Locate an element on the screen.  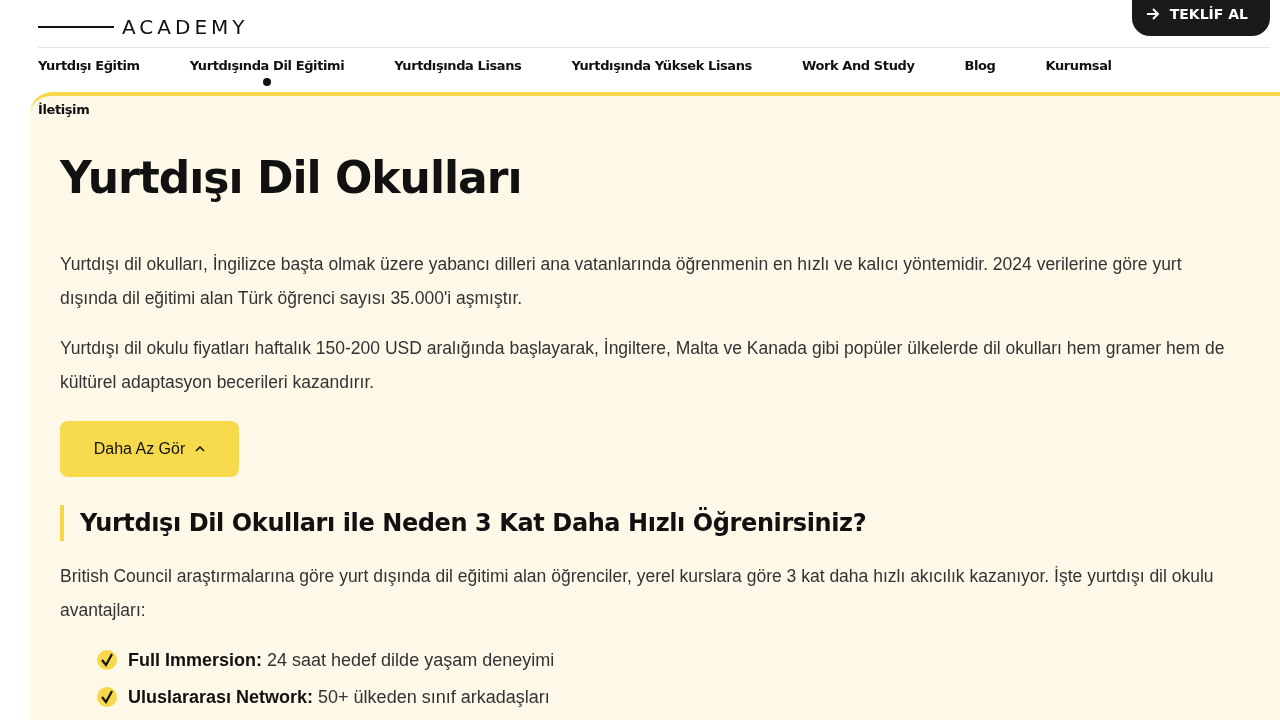
page-title: Yurtdışı Dil Okulları is located at coordinates (291, 177).